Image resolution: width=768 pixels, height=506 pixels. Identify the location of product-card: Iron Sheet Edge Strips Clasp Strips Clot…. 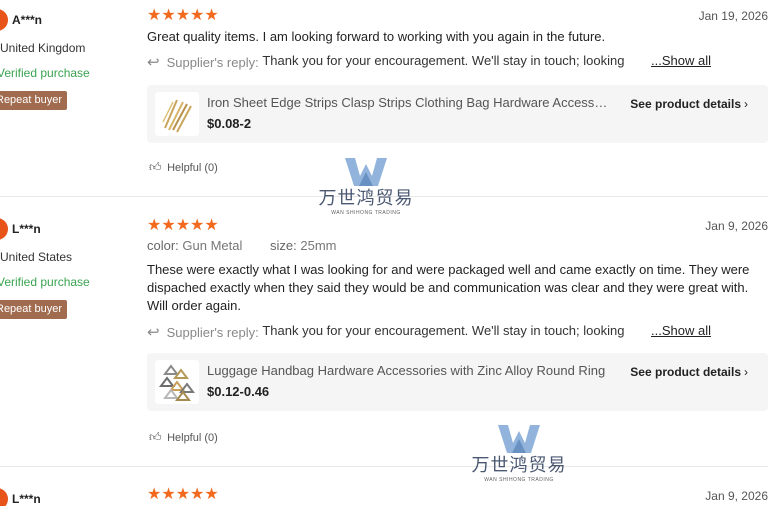
(457, 114).